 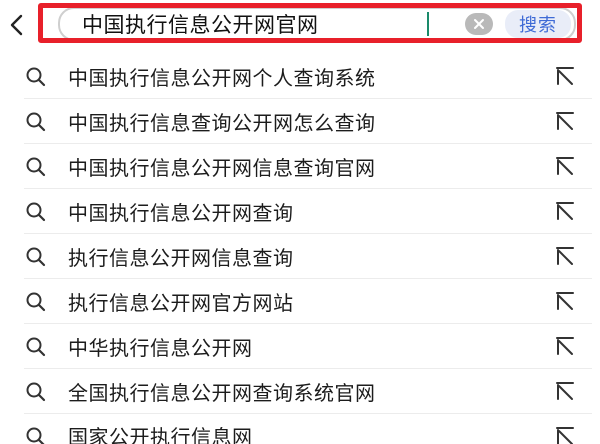 I want to click on suggestion-text: 中国执行信息公开网个人查询系统, so click(x=222, y=78).